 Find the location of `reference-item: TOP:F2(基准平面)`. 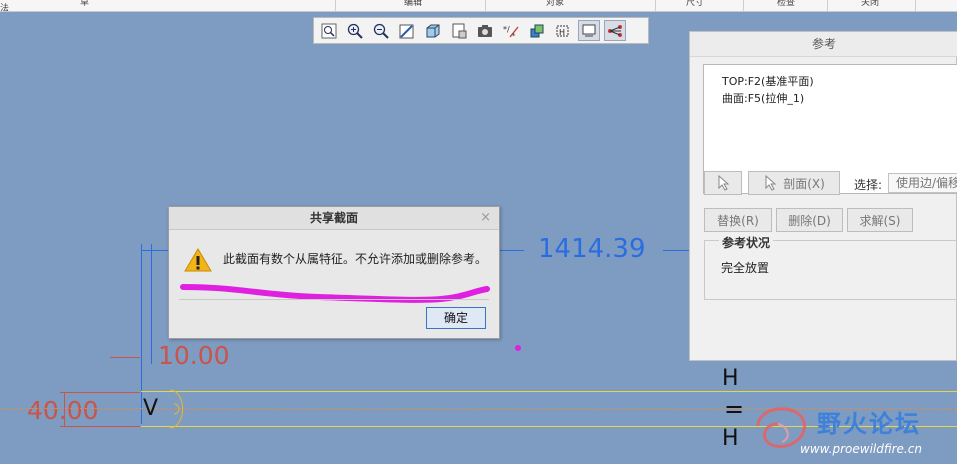

reference-item: TOP:F2(基准平面) is located at coordinates (839, 81).